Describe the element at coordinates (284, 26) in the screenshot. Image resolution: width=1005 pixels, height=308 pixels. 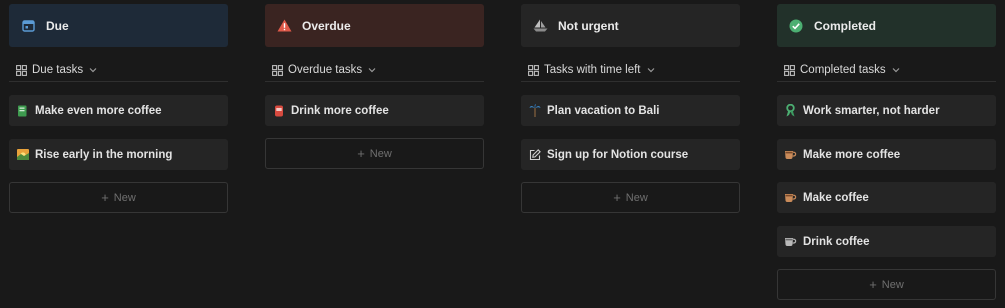
I see `warning-icon` at that location.